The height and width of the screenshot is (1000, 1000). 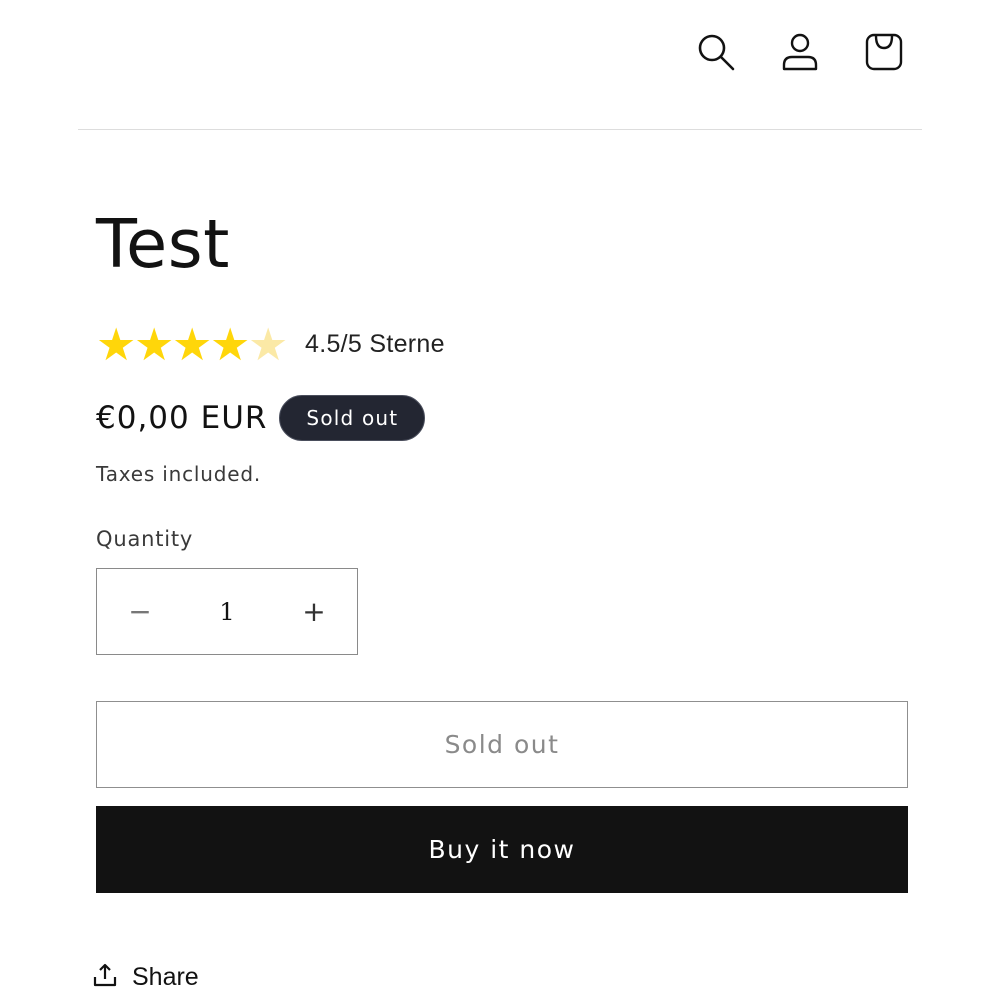 What do you see at coordinates (502, 849) in the screenshot?
I see `buy-it-now-button: Buy it now` at bounding box center [502, 849].